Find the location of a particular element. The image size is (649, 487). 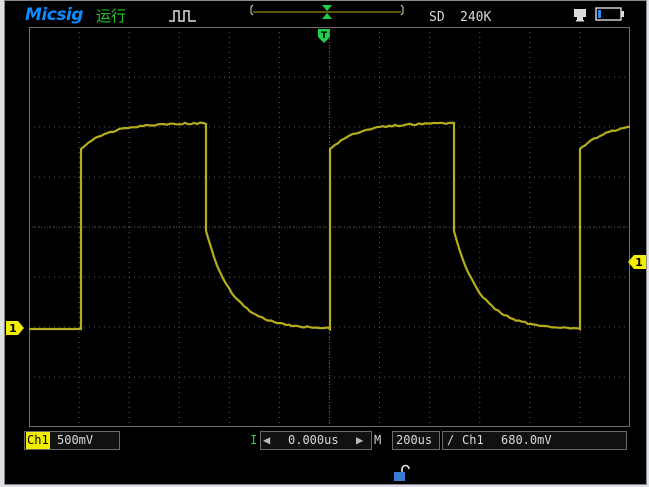

horizontal-position-label: I is located at coordinates (253, 440).